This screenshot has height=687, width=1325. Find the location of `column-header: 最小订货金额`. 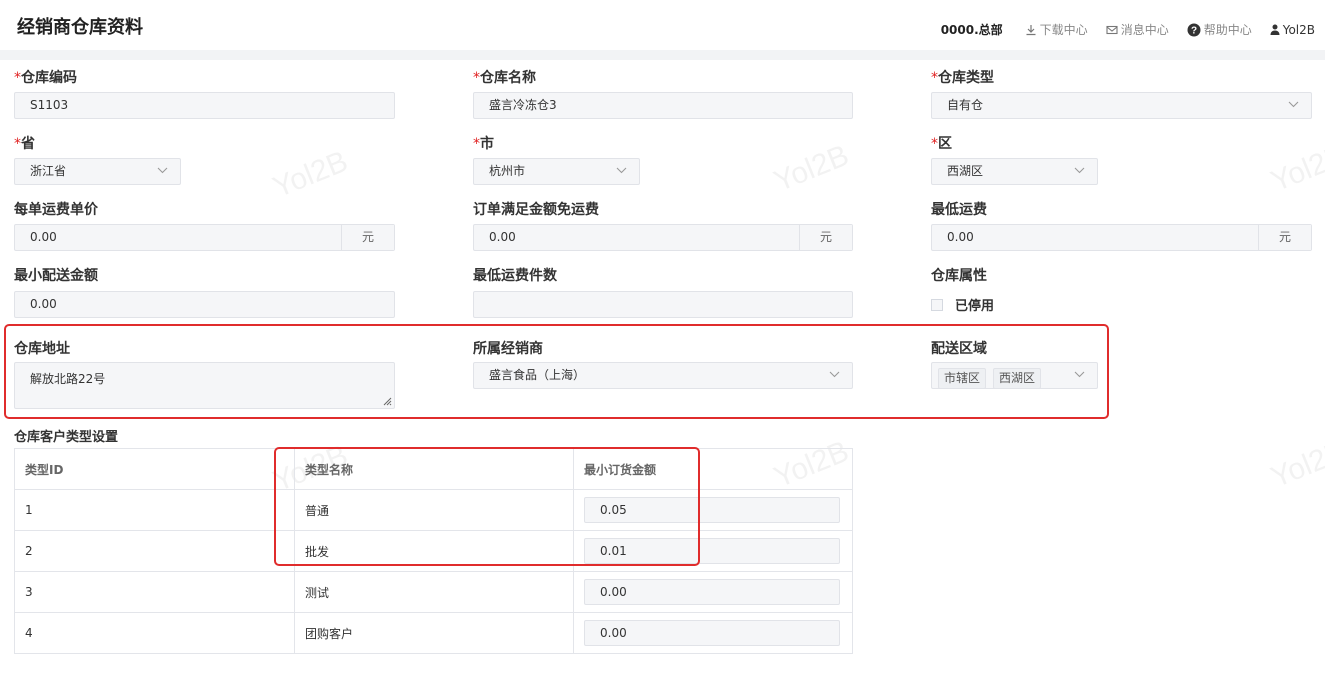

column-header: 最小订货金额 is located at coordinates (620, 469).